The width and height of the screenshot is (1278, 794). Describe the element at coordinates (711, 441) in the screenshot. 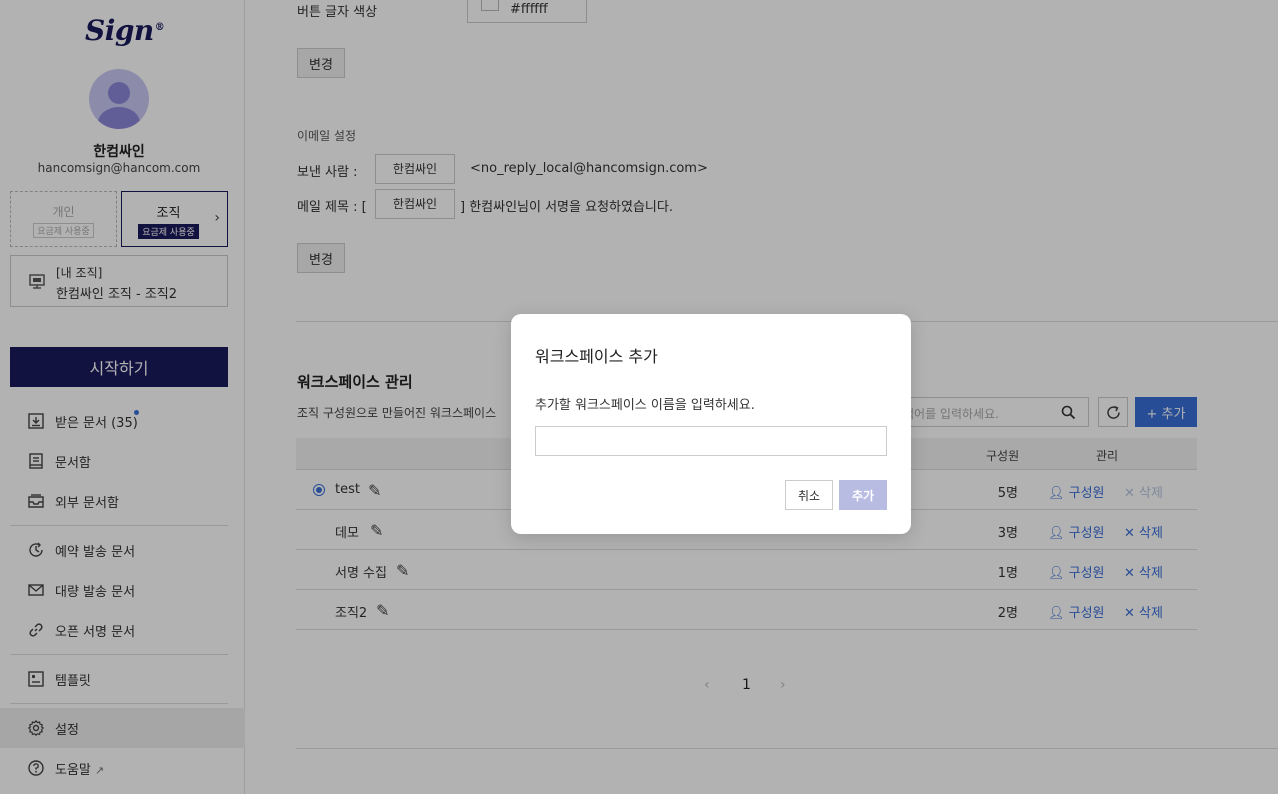

I see `workspace-name-input` at that location.